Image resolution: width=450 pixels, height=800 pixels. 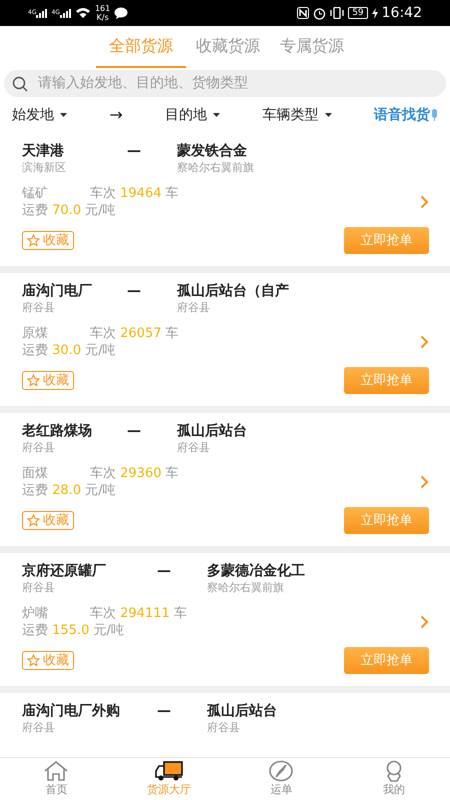 What do you see at coordinates (35, 193) in the screenshot?
I see `cargo-type: 锰矿` at bounding box center [35, 193].